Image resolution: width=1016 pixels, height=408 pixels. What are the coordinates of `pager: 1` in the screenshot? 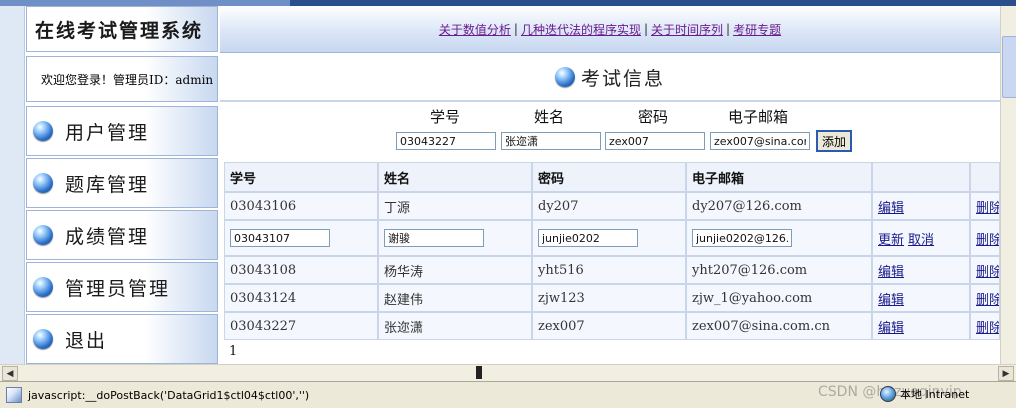 It's located at (612, 351).